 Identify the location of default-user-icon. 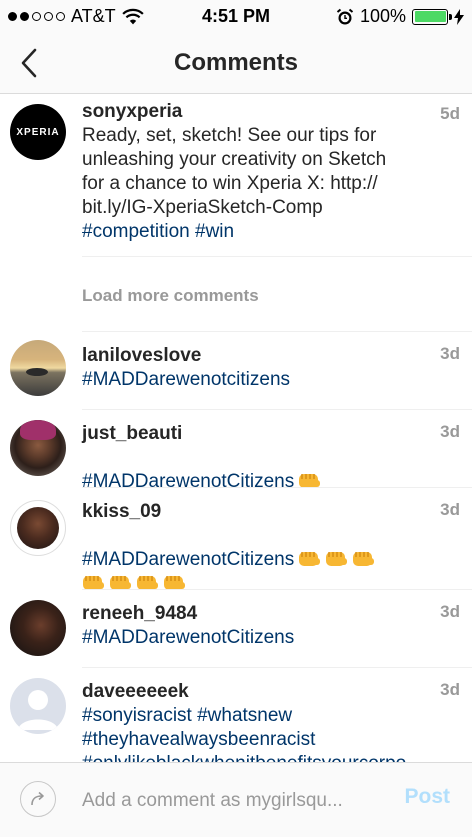
(38, 710).